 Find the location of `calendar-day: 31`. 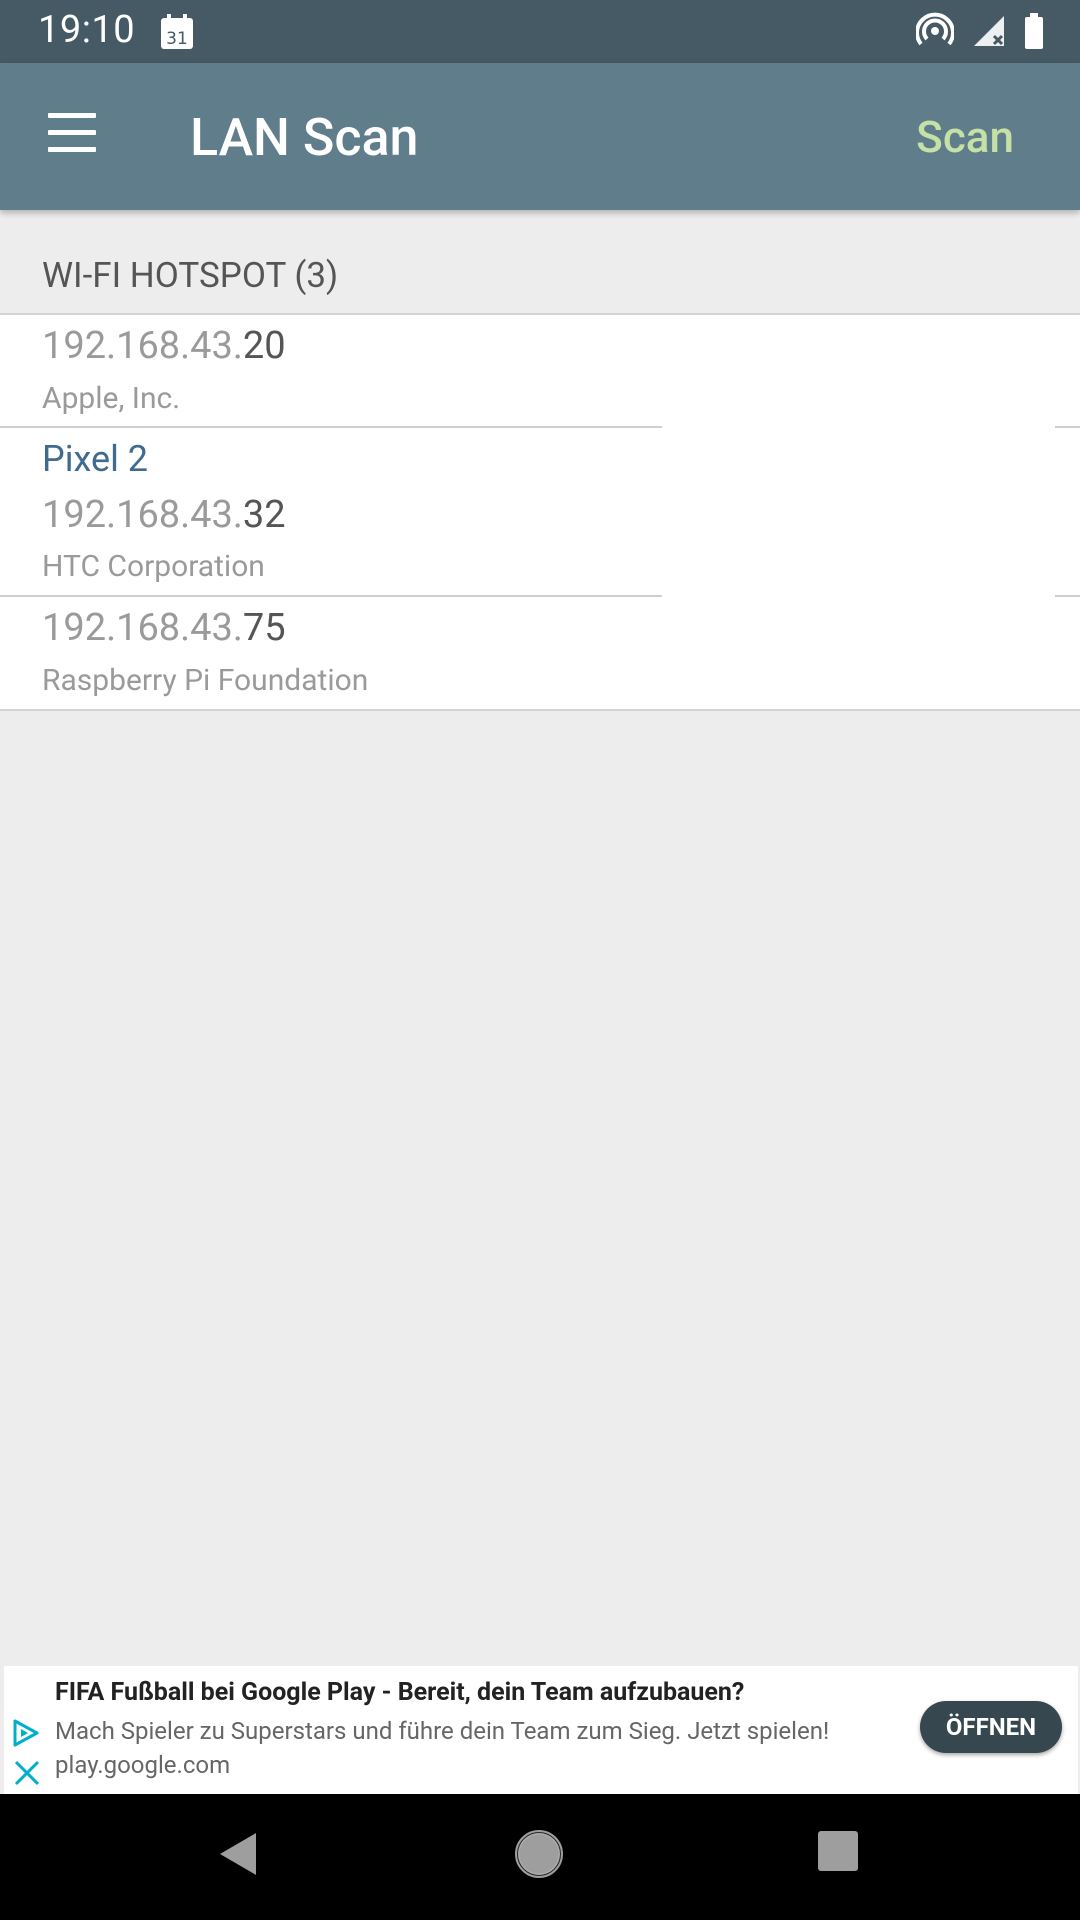

calendar-day: 31 is located at coordinates (177, 39).